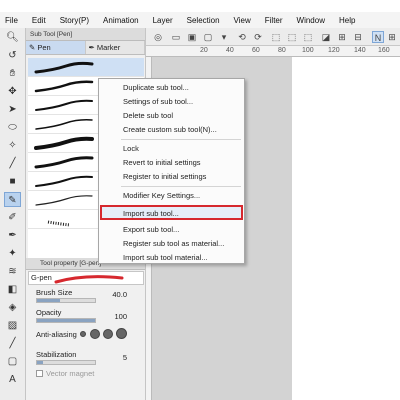 This screenshot has height=400, width=400. Describe the element at coordinates (56, 334) in the screenshot. I see `antialiasing-label: Anti-aliasing` at that location.